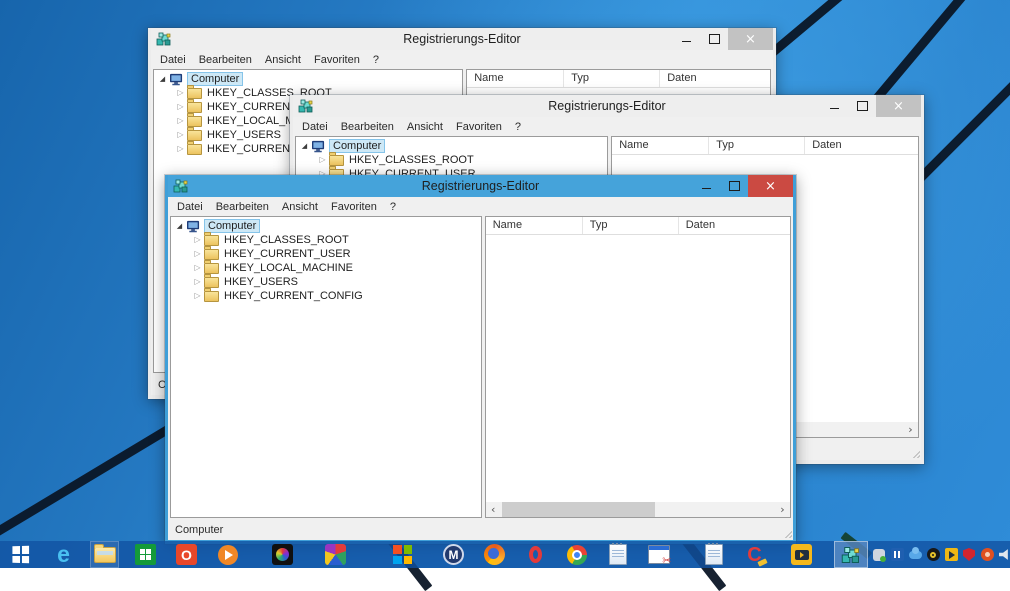 The width and height of the screenshot is (1010, 591). Describe the element at coordinates (576, 554) in the screenshot. I see `taskbar-icon-chrome` at that location.